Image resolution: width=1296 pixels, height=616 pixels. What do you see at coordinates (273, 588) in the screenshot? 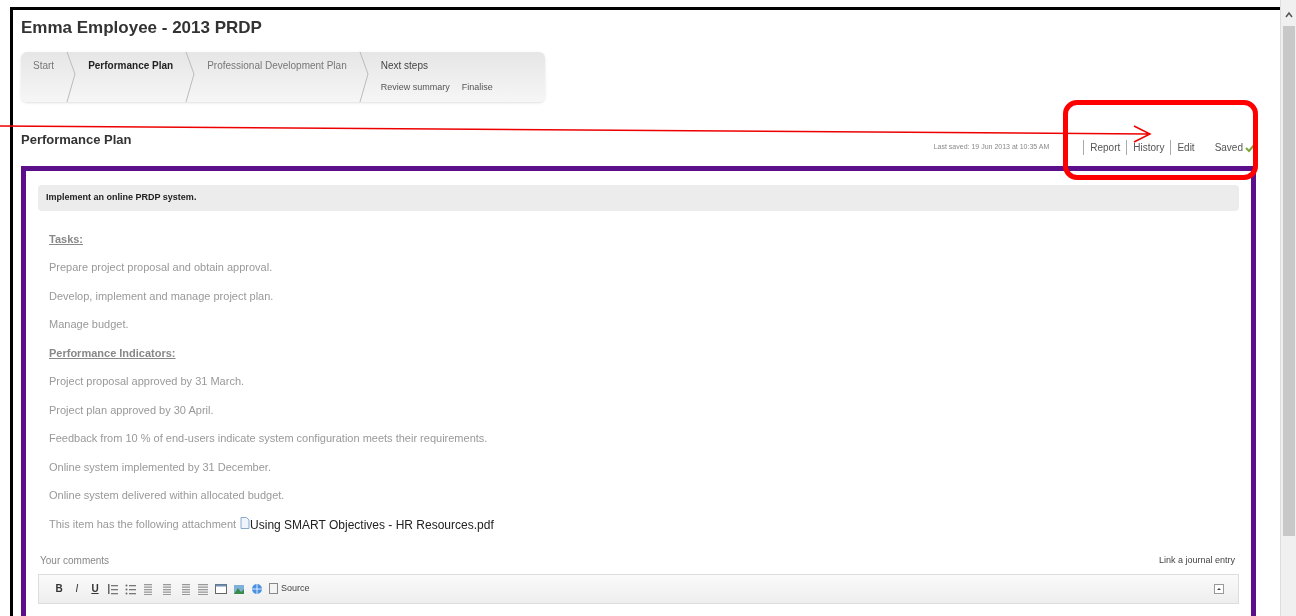
I see `page-icon` at bounding box center [273, 588].